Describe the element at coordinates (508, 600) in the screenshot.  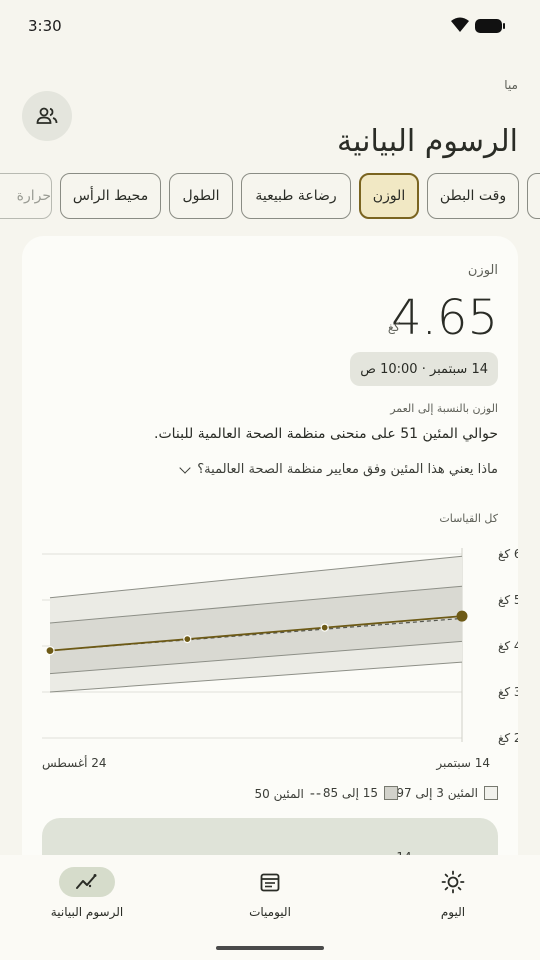
I see `y-tick-label: 5 كغ` at that location.